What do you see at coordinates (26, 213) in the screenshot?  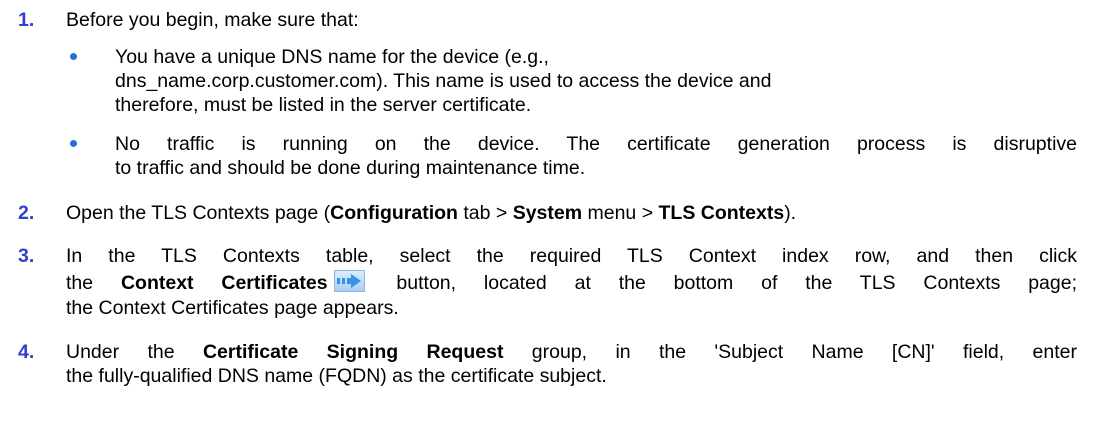 I see `step-number: 2.` at bounding box center [26, 213].